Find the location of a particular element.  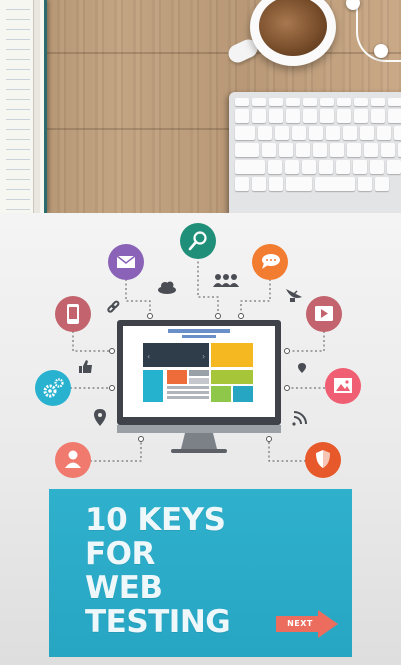

image-icon is located at coordinates (343, 386).